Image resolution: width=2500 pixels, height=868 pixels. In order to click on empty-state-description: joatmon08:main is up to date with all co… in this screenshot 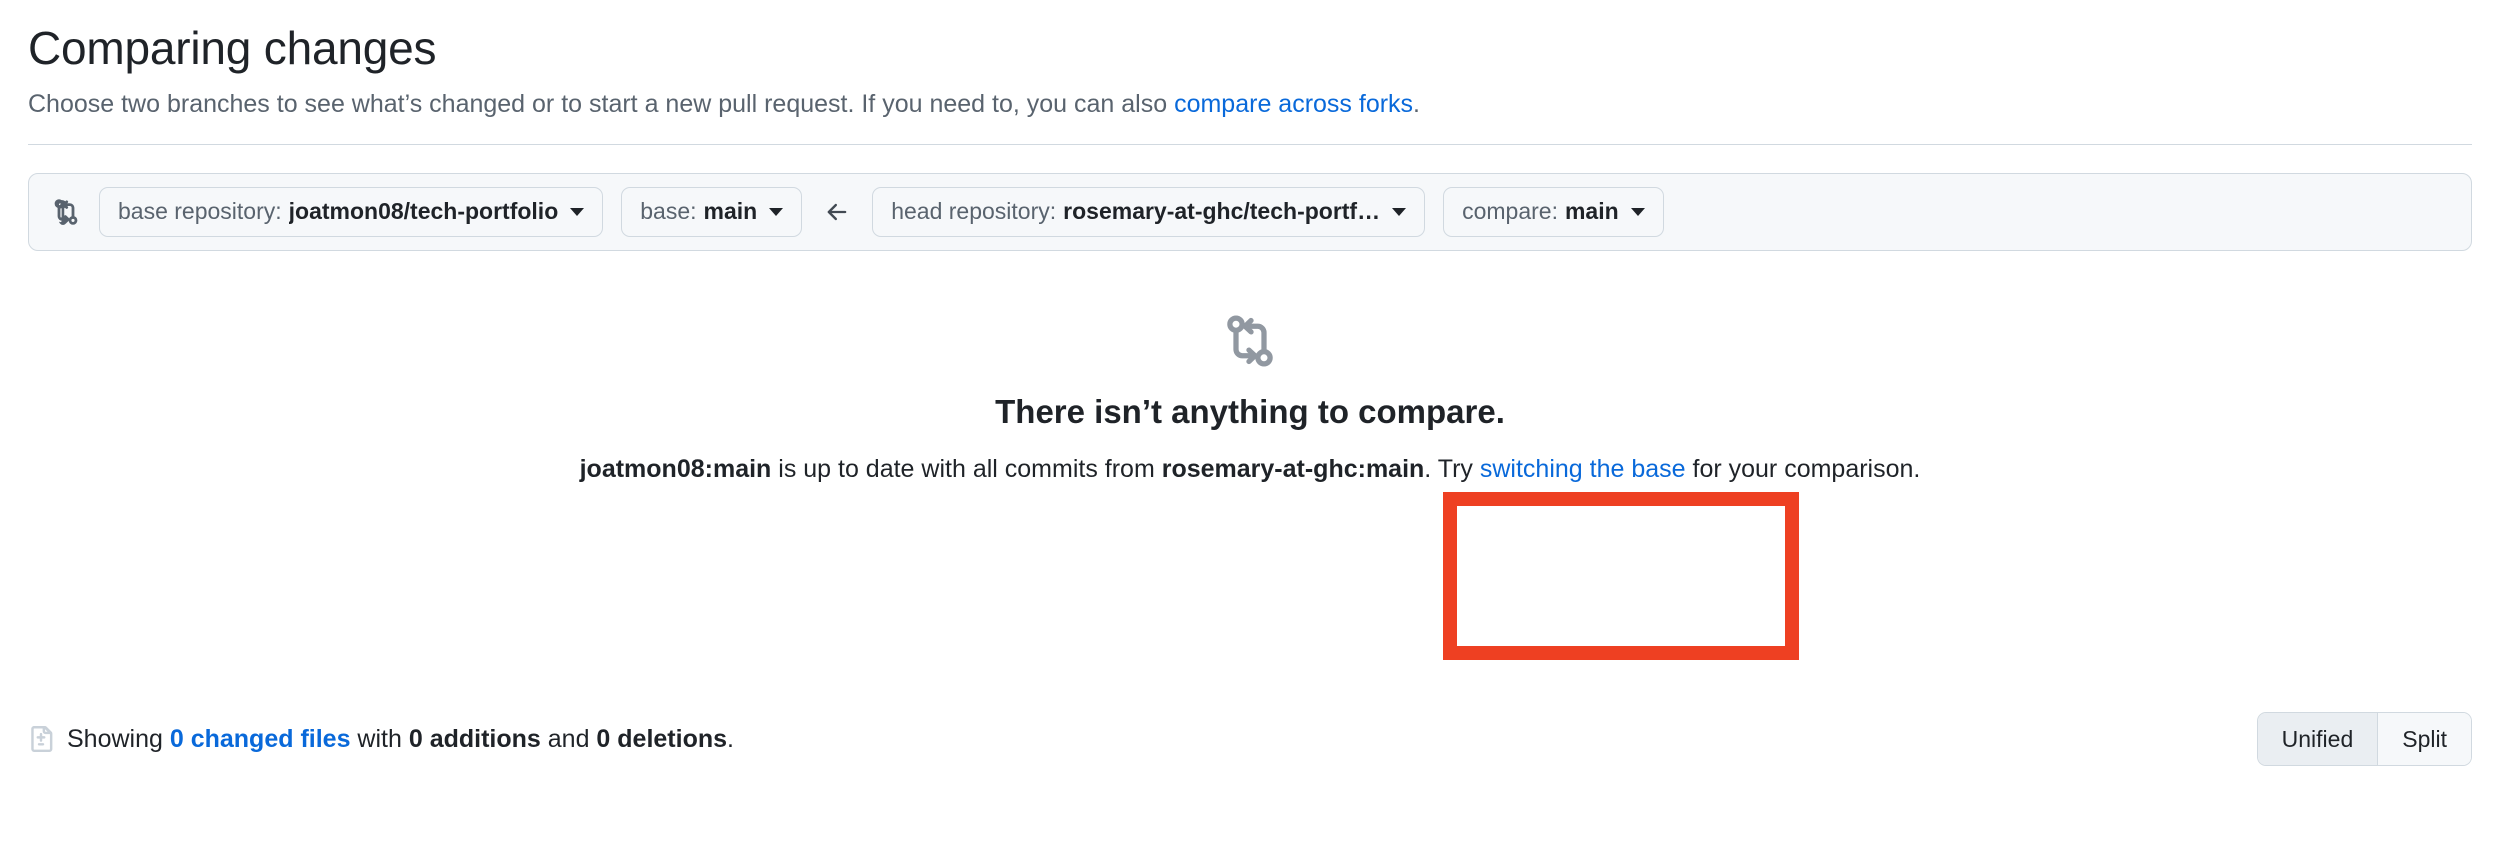, I will do `click(1250, 469)`.